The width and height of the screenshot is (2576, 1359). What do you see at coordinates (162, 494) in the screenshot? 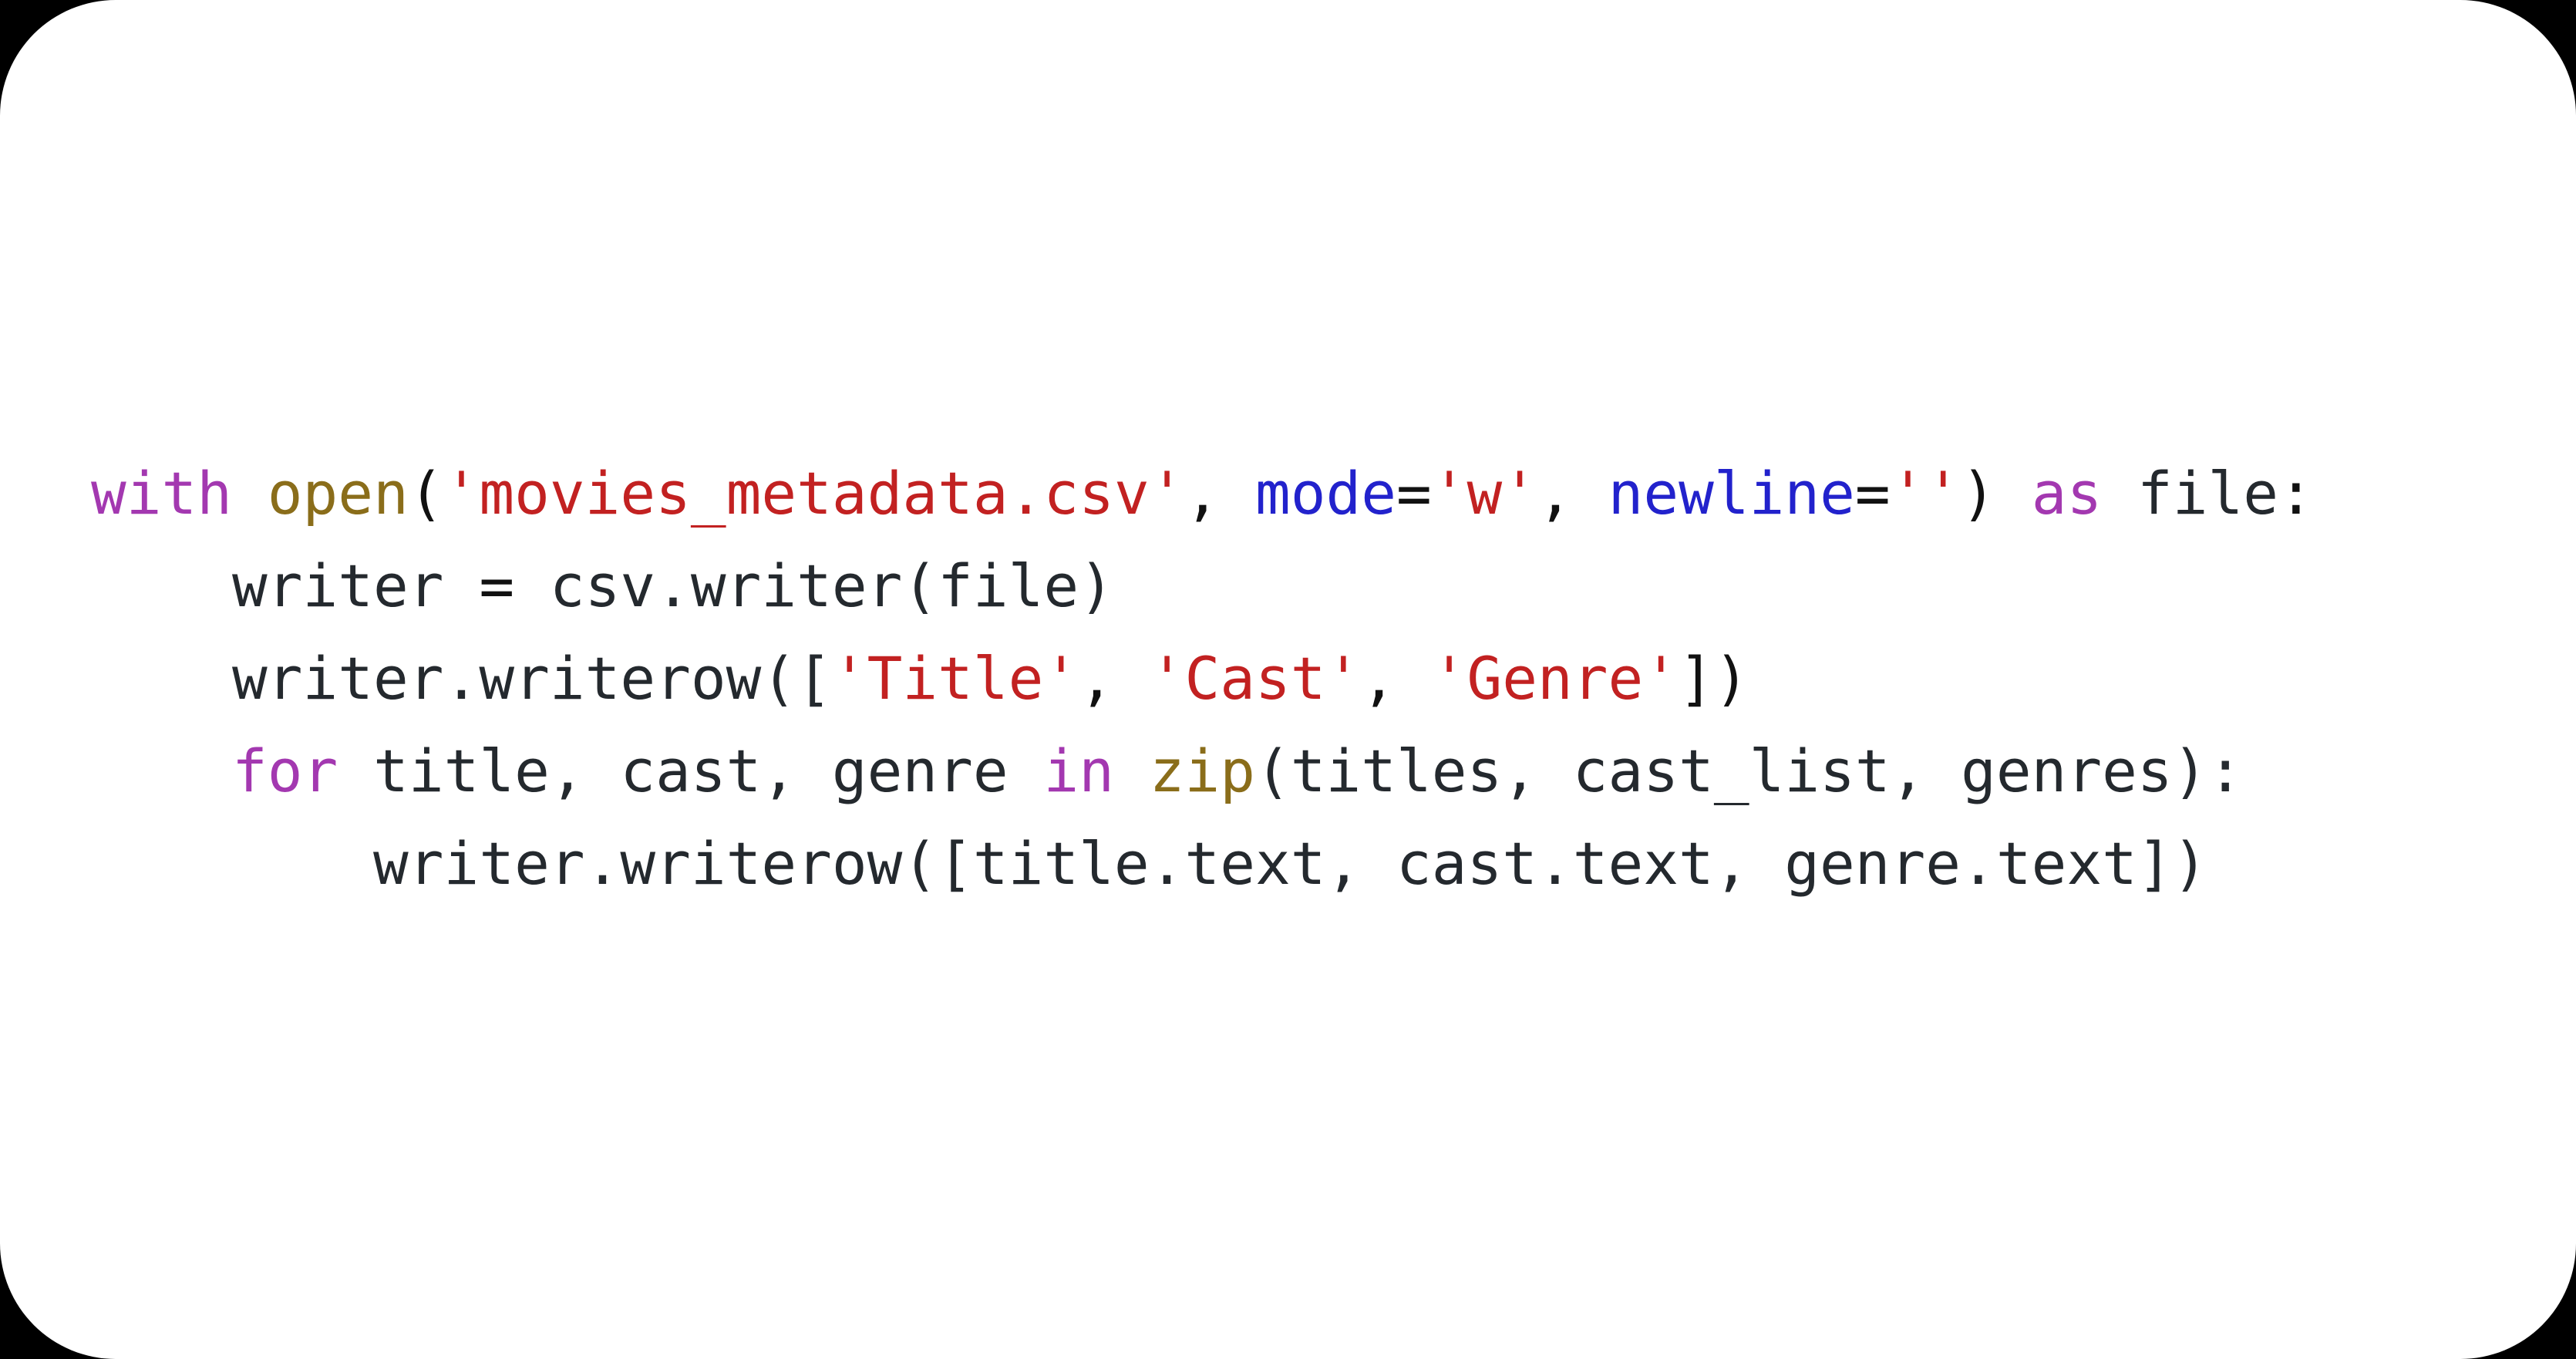
I see `code-token-keyword: with` at bounding box center [162, 494].